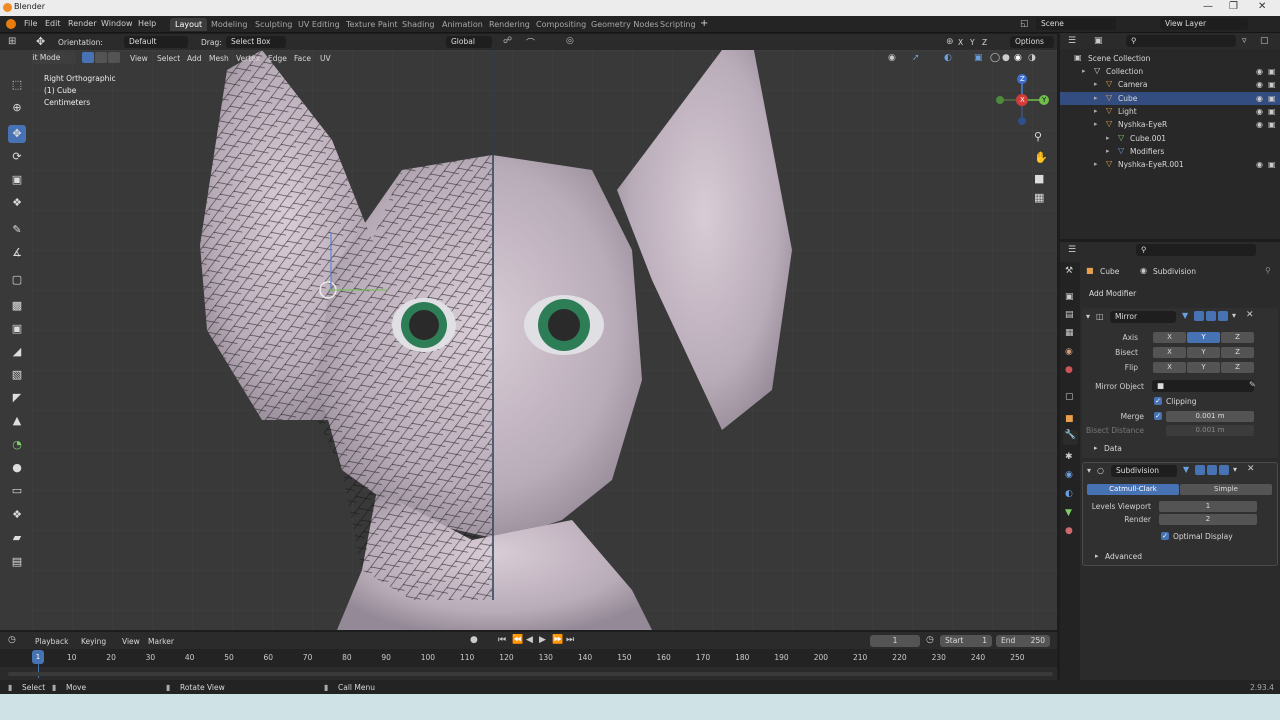  What do you see at coordinates (1069, 333) in the screenshot?
I see `view-layer-tab-icon: ▦` at bounding box center [1069, 333].